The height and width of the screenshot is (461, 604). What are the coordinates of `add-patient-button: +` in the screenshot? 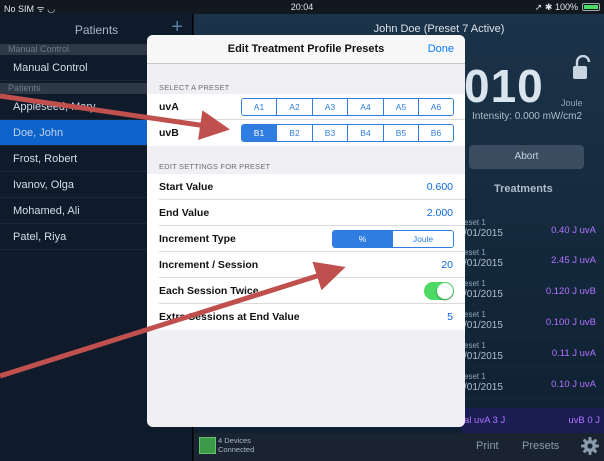 It's located at (177, 27).